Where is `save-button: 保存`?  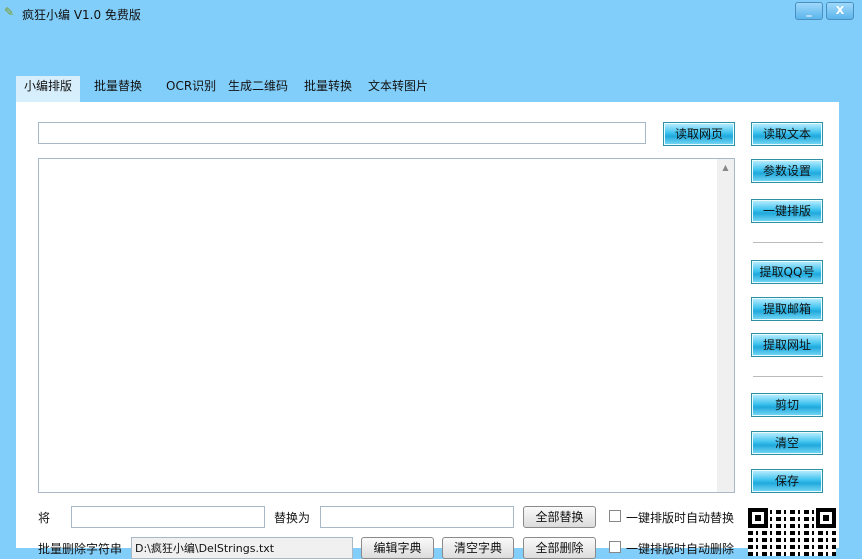 save-button: 保存 is located at coordinates (787, 481).